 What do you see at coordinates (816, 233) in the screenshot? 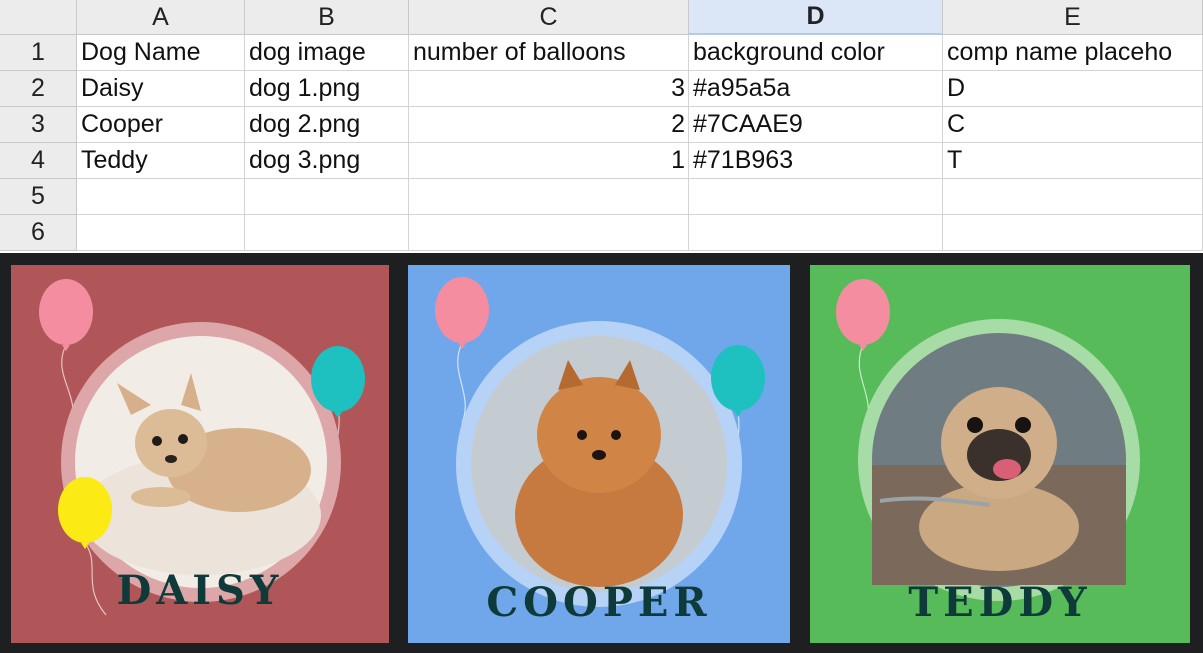
I see `cell-d6` at bounding box center [816, 233].